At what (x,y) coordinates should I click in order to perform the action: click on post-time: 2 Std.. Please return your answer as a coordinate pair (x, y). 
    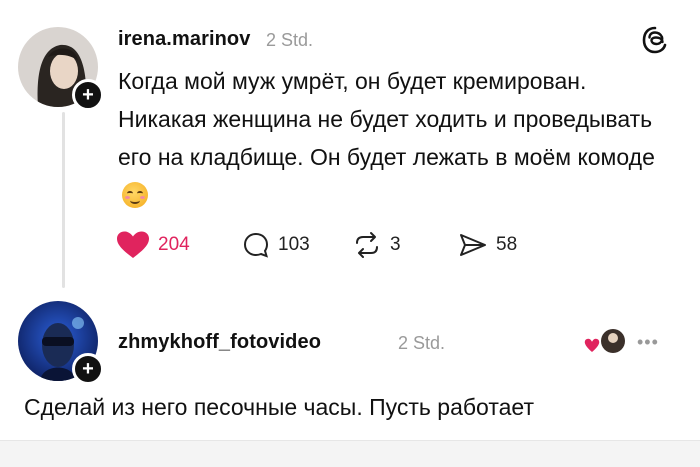
    Looking at the image, I should click on (290, 40).